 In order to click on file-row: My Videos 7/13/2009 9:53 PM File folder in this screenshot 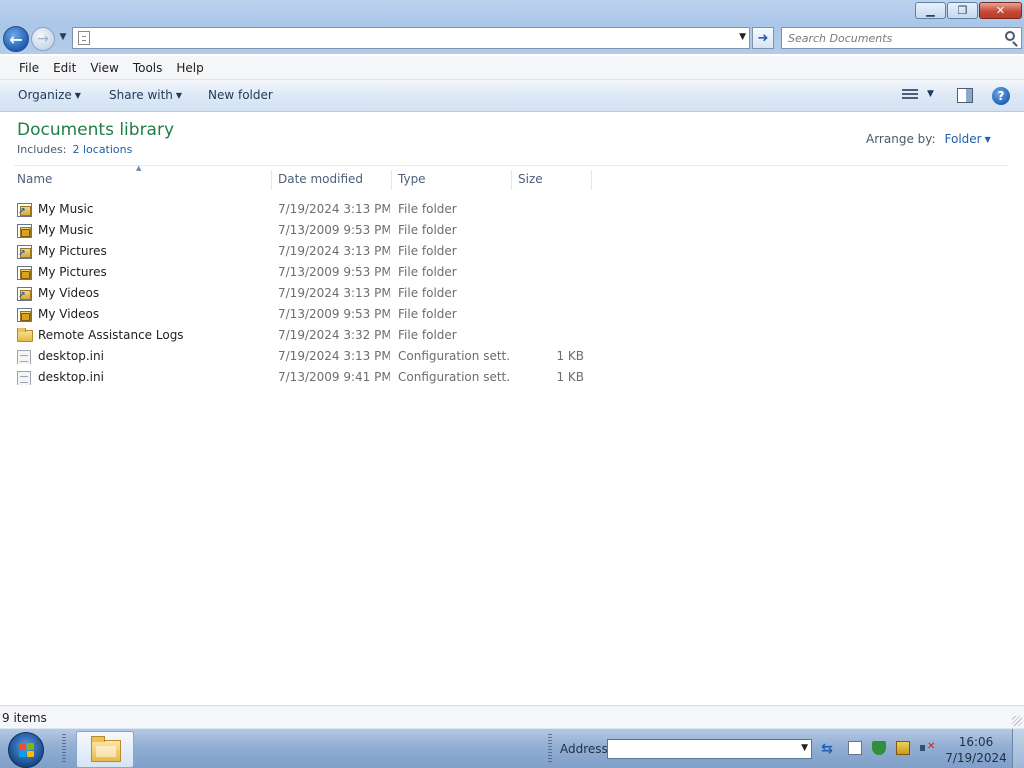, I will do `click(304, 314)`.